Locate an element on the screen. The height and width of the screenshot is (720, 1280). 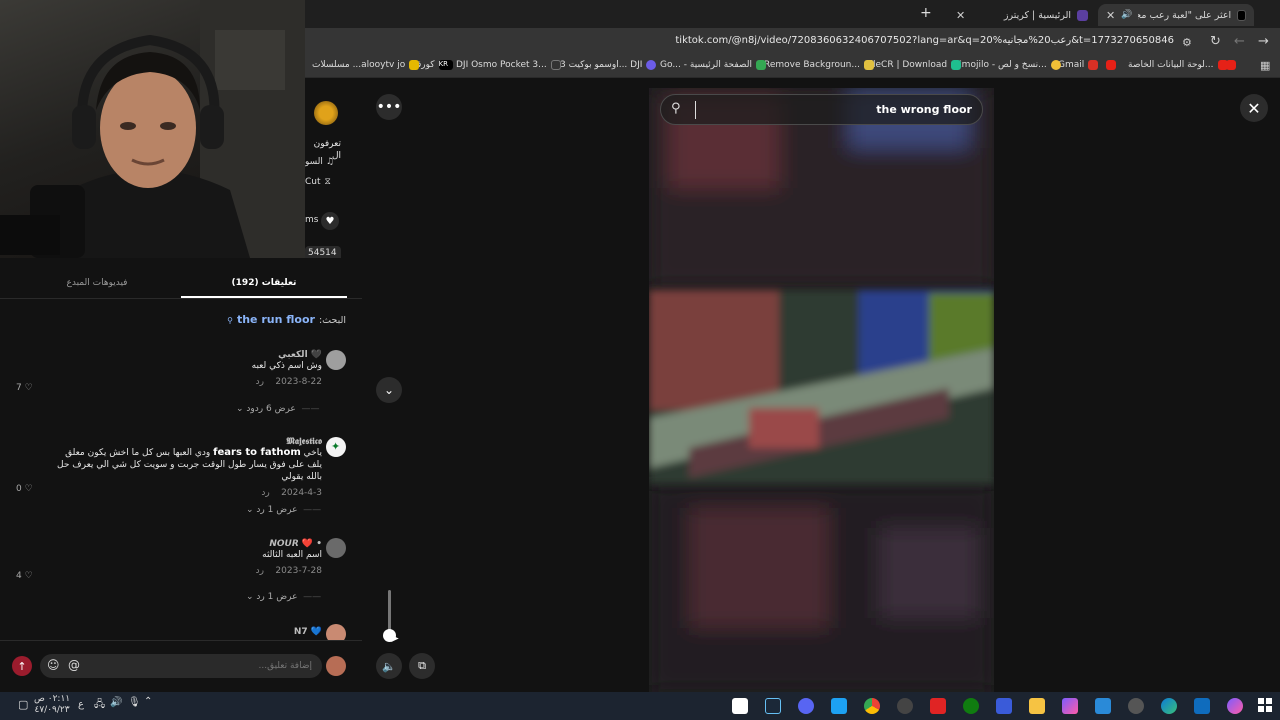
forward-icon: ← is located at coordinates (1239, 41).